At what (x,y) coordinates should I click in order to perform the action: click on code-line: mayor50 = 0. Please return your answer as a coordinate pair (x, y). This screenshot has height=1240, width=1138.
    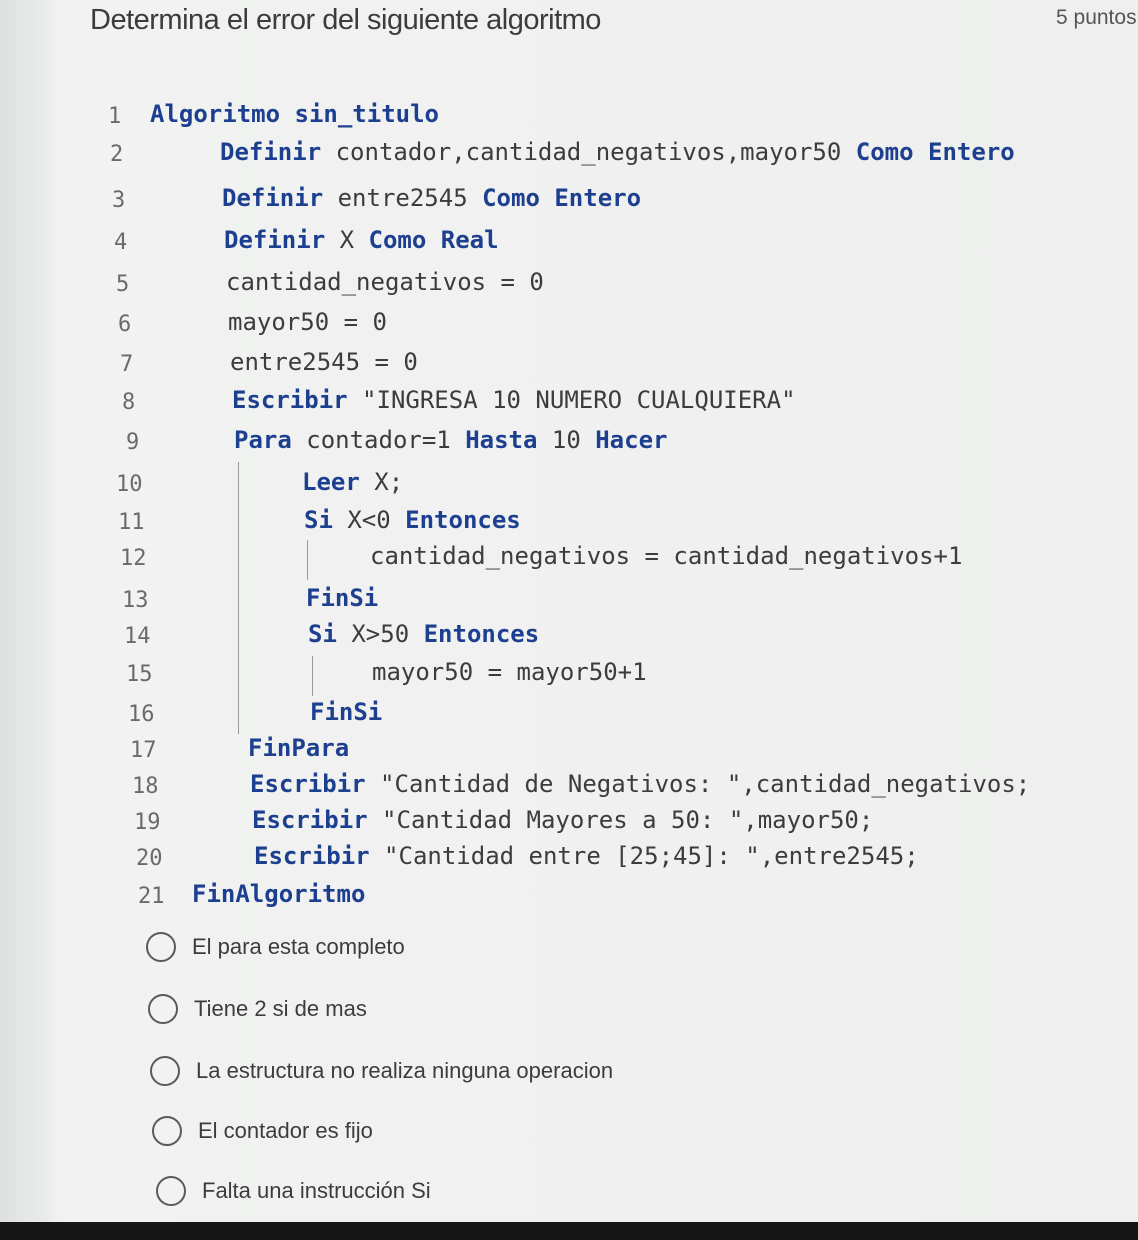
    Looking at the image, I should click on (307, 322).